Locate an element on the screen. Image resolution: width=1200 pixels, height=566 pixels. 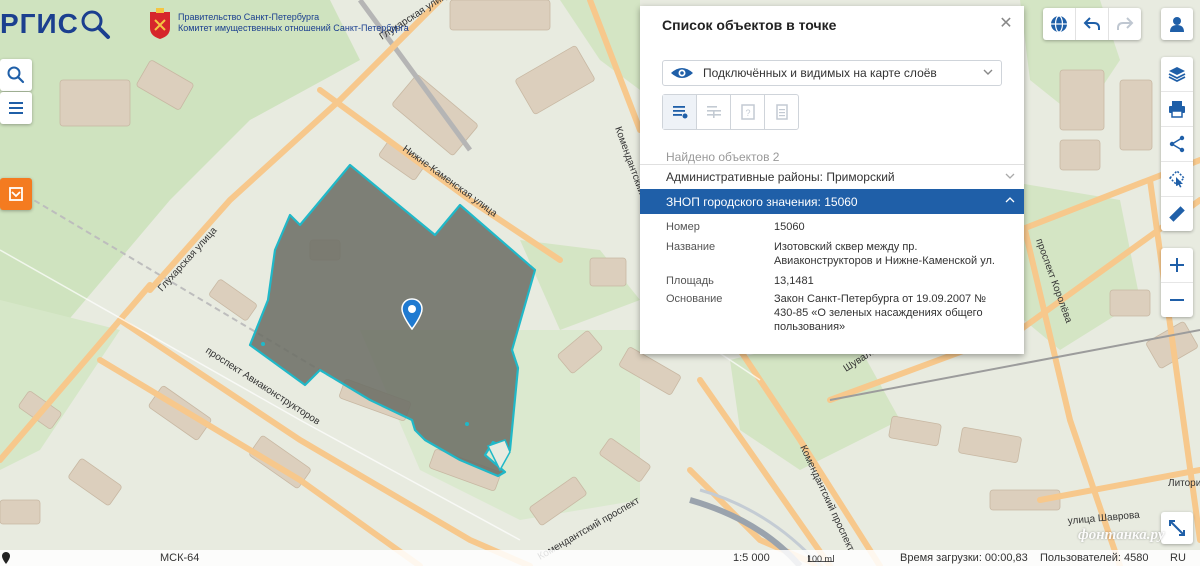
table-icon is located at coordinates (713, 112).